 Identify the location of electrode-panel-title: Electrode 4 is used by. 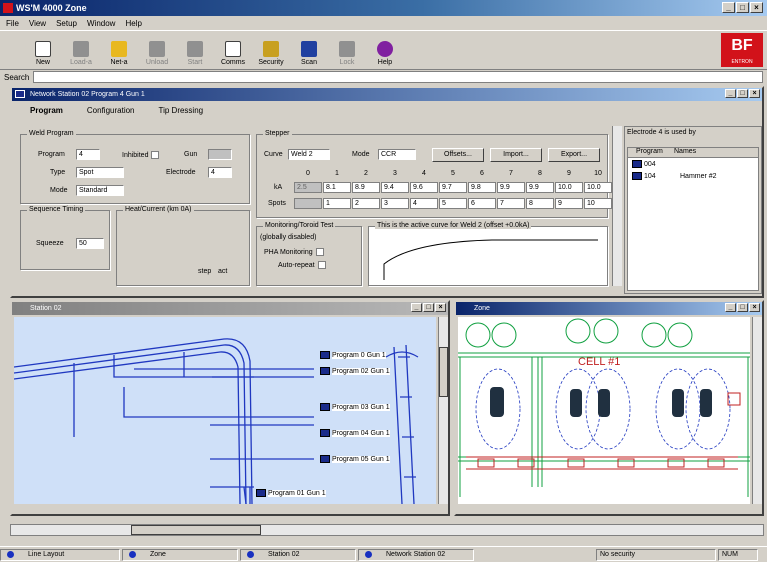
(661, 132).